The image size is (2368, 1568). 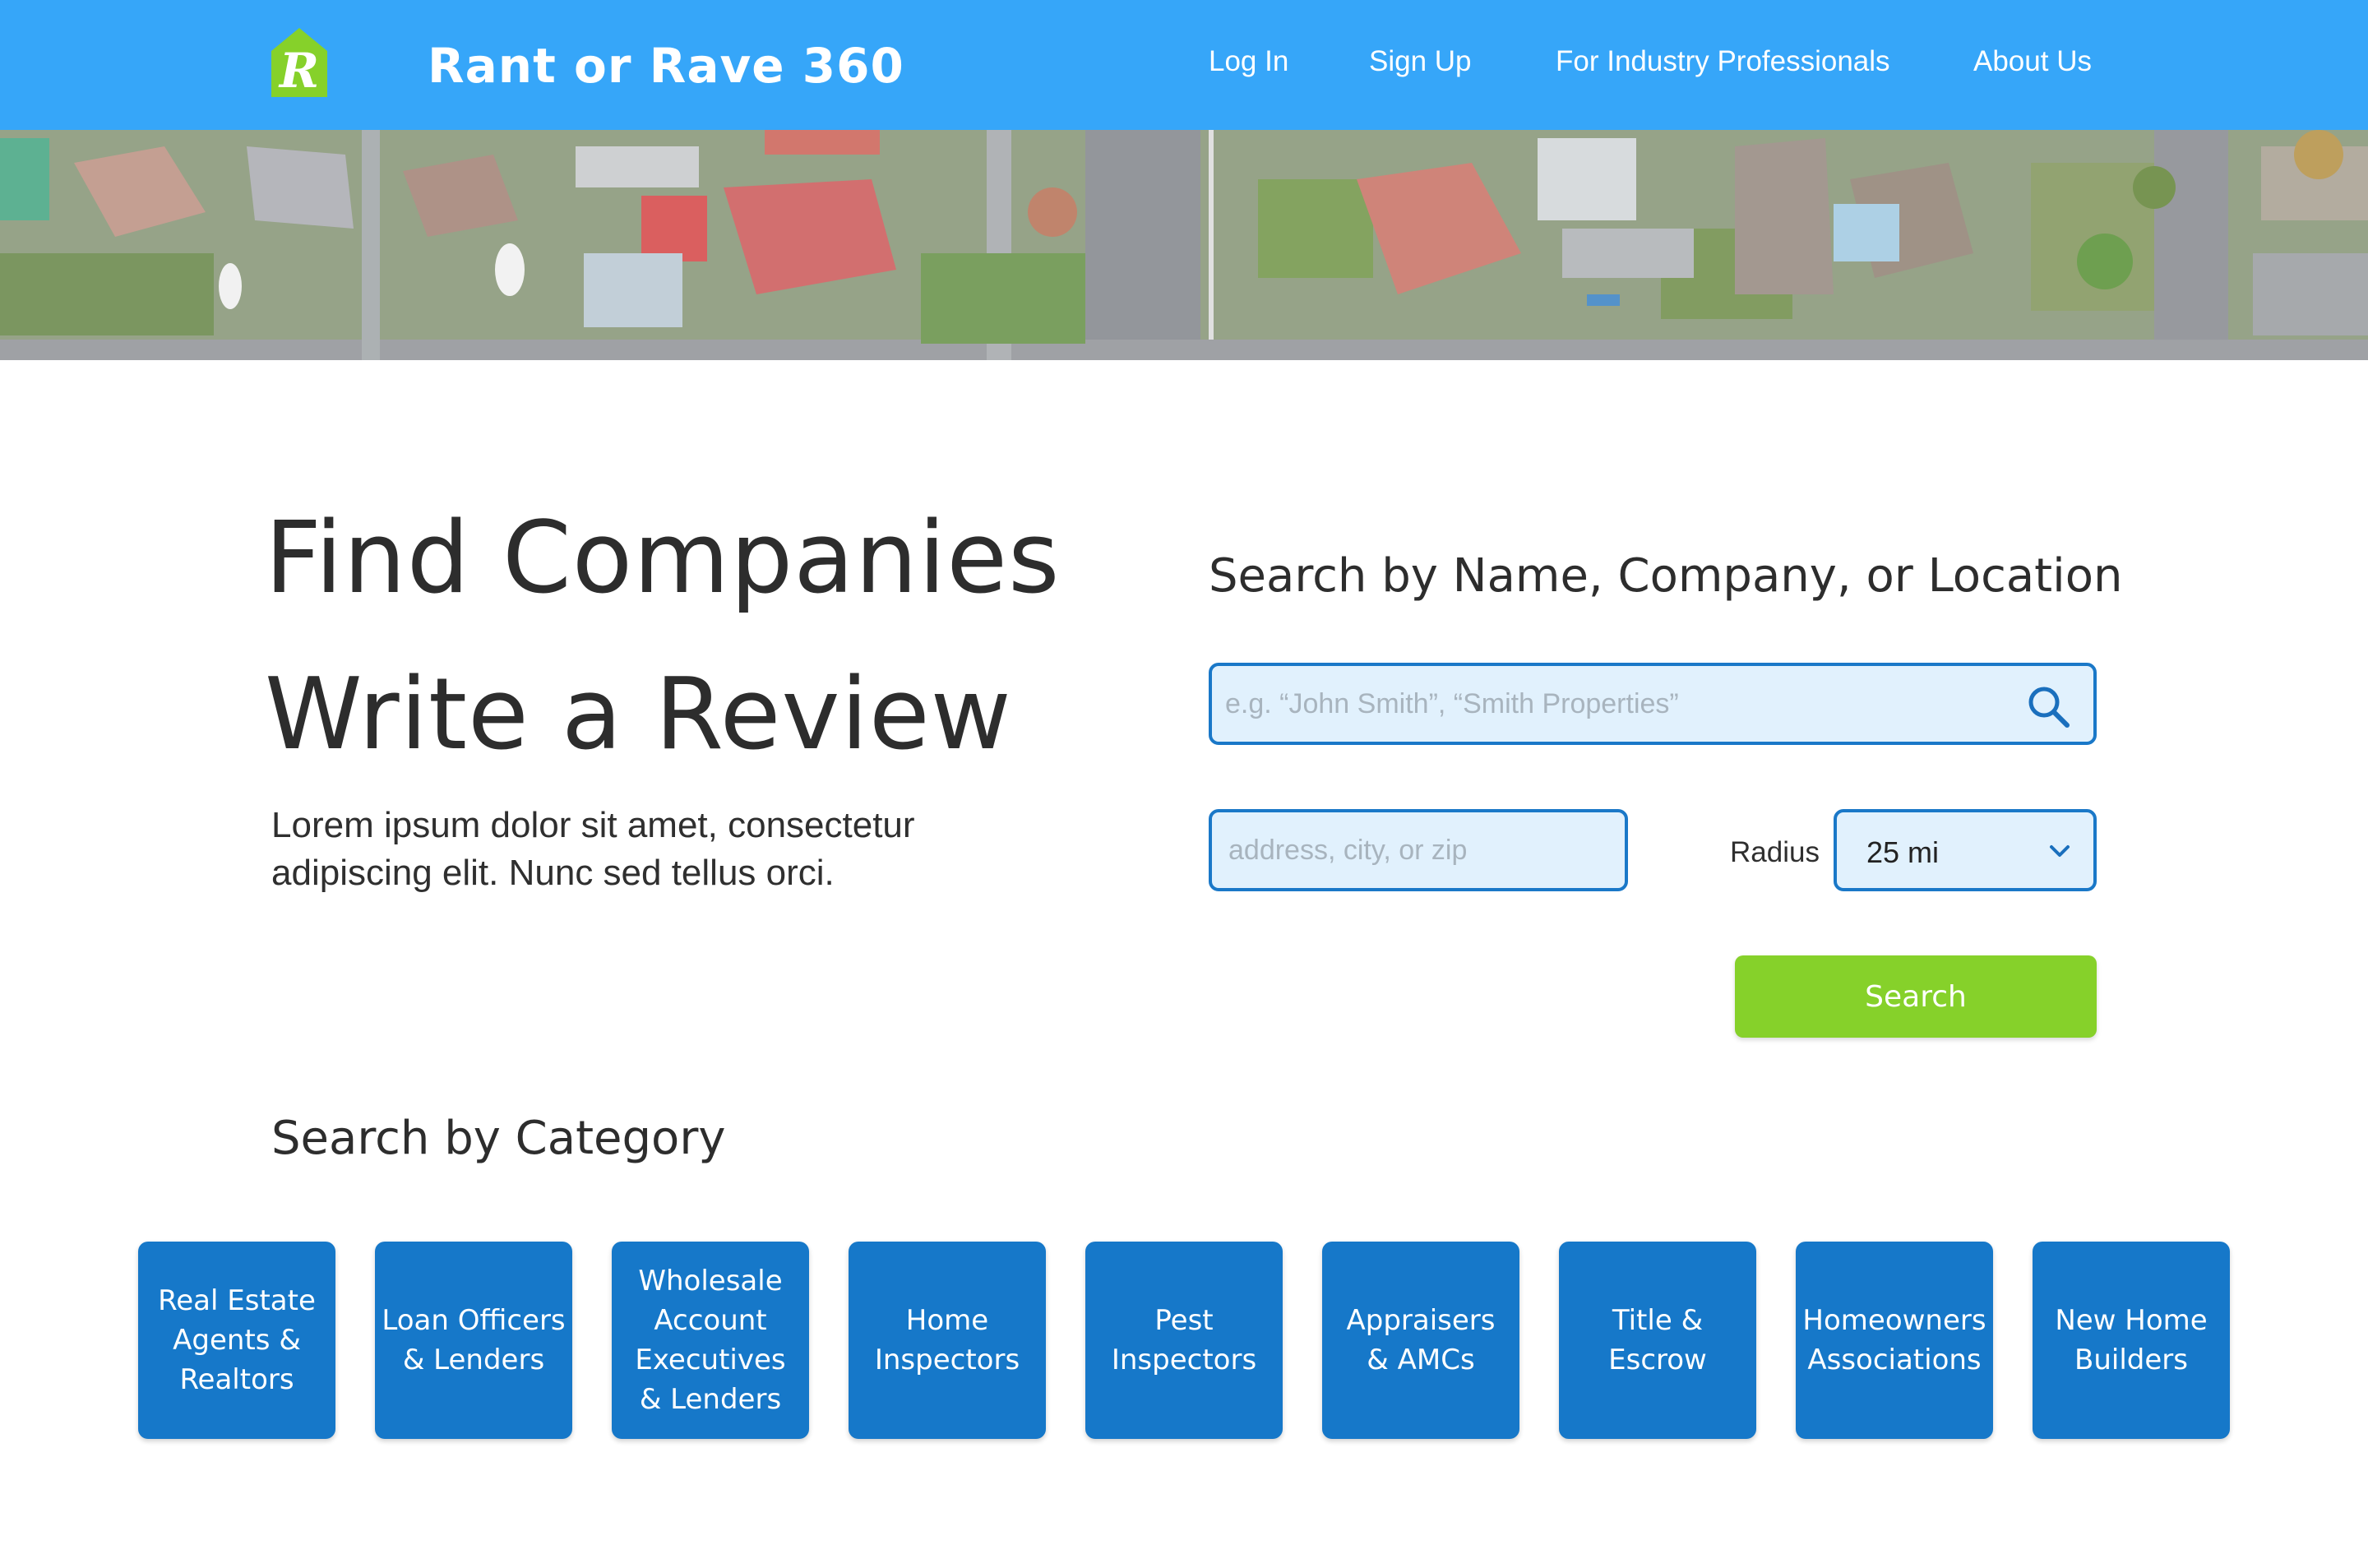 I want to click on category-homeowners-associations: Homeowners Associations, so click(x=1894, y=1340).